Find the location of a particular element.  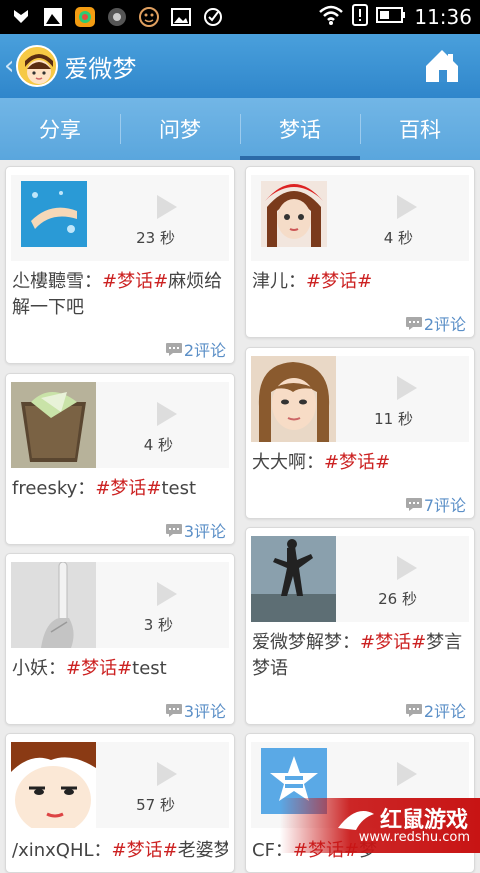

notification-face-icon is located at coordinates (149, 17).